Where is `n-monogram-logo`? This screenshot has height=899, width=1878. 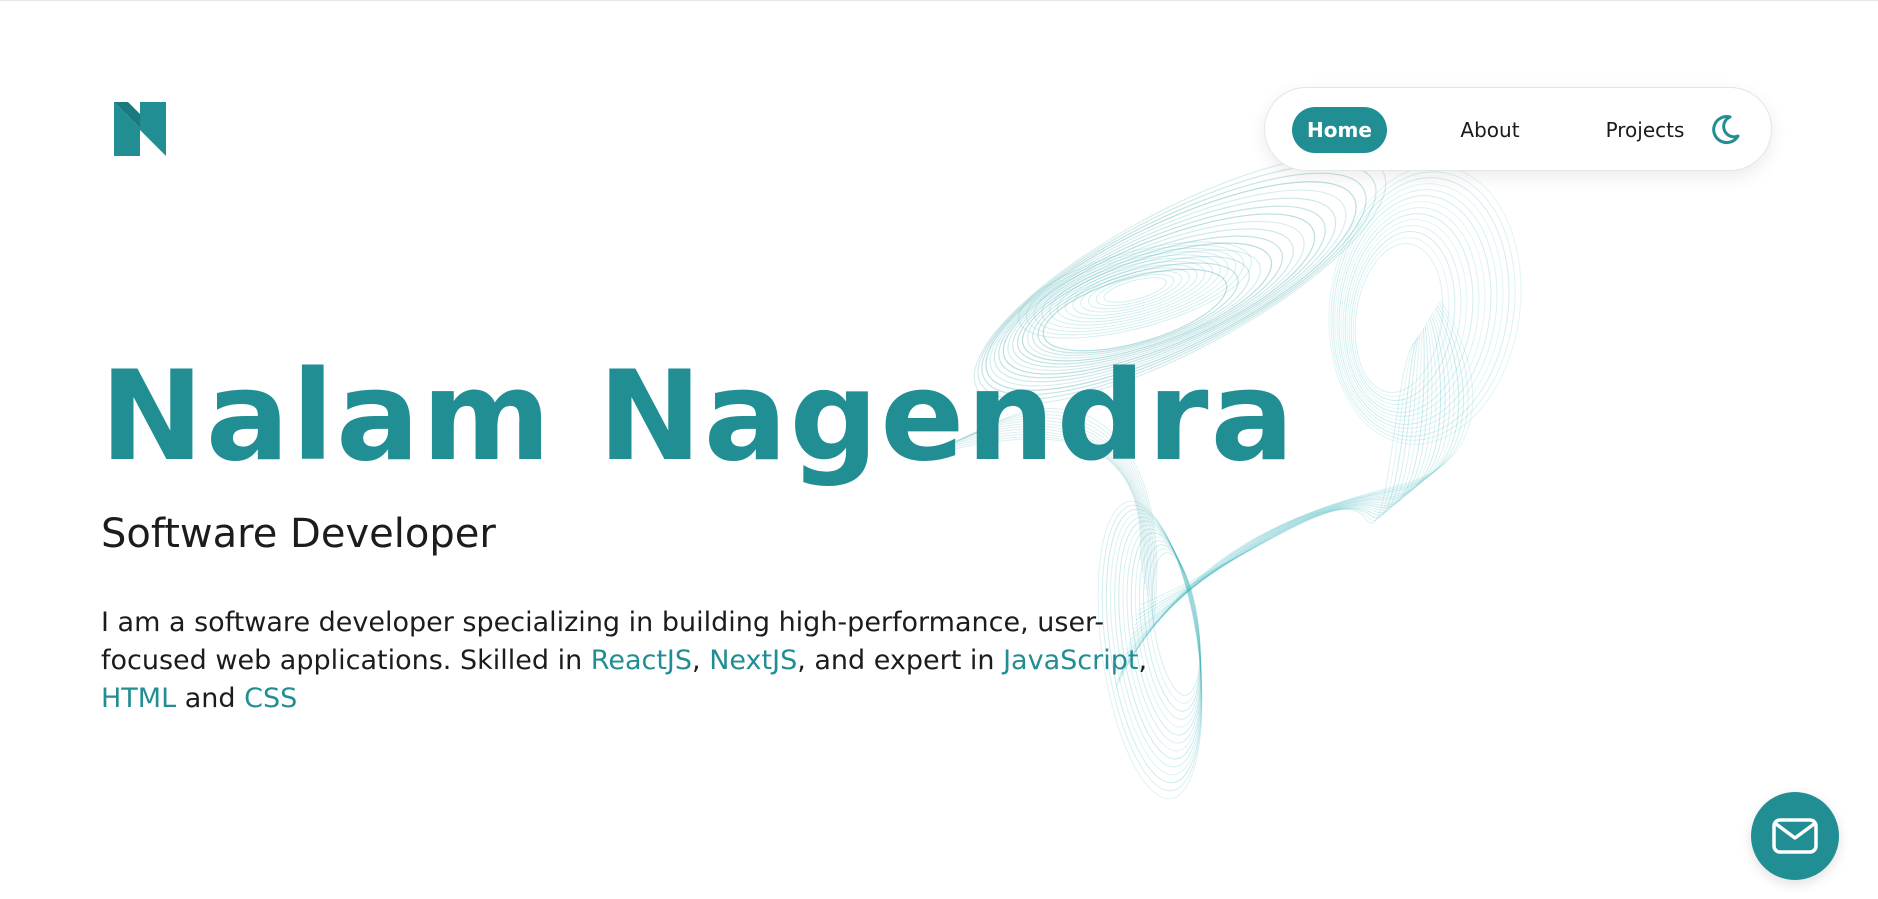
n-monogram-logo is located at coordinates (140, 129).